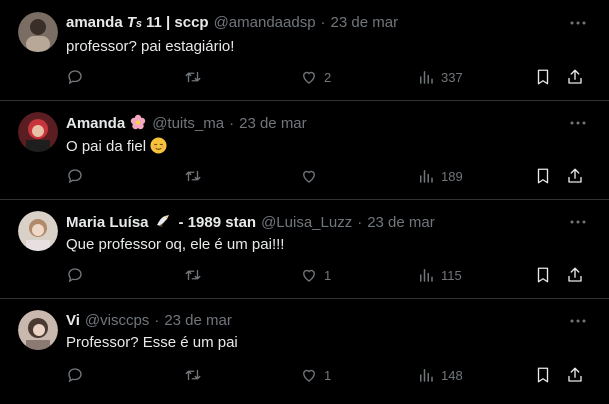 Image resolution: width=609 pixels, height=404 pixels. What do you see at coordinates (451, 275) in the screenshot?
I see `view-count: 115` at bounding box center [451, 275].